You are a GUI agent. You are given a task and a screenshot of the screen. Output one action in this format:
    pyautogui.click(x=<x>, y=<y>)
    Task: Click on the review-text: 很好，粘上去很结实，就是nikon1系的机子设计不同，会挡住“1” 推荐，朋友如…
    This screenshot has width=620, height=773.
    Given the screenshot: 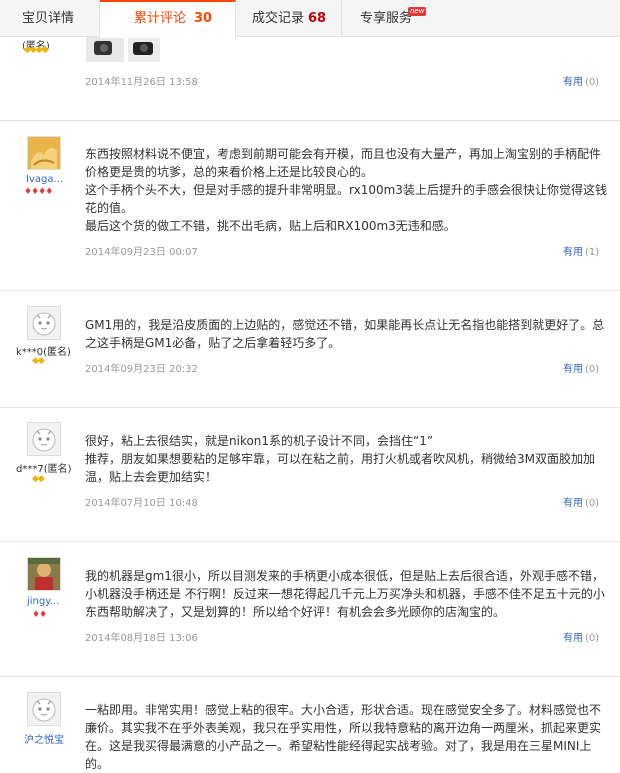 What is the action you would take?
    pyautogui.click(x=347, y=459)
    